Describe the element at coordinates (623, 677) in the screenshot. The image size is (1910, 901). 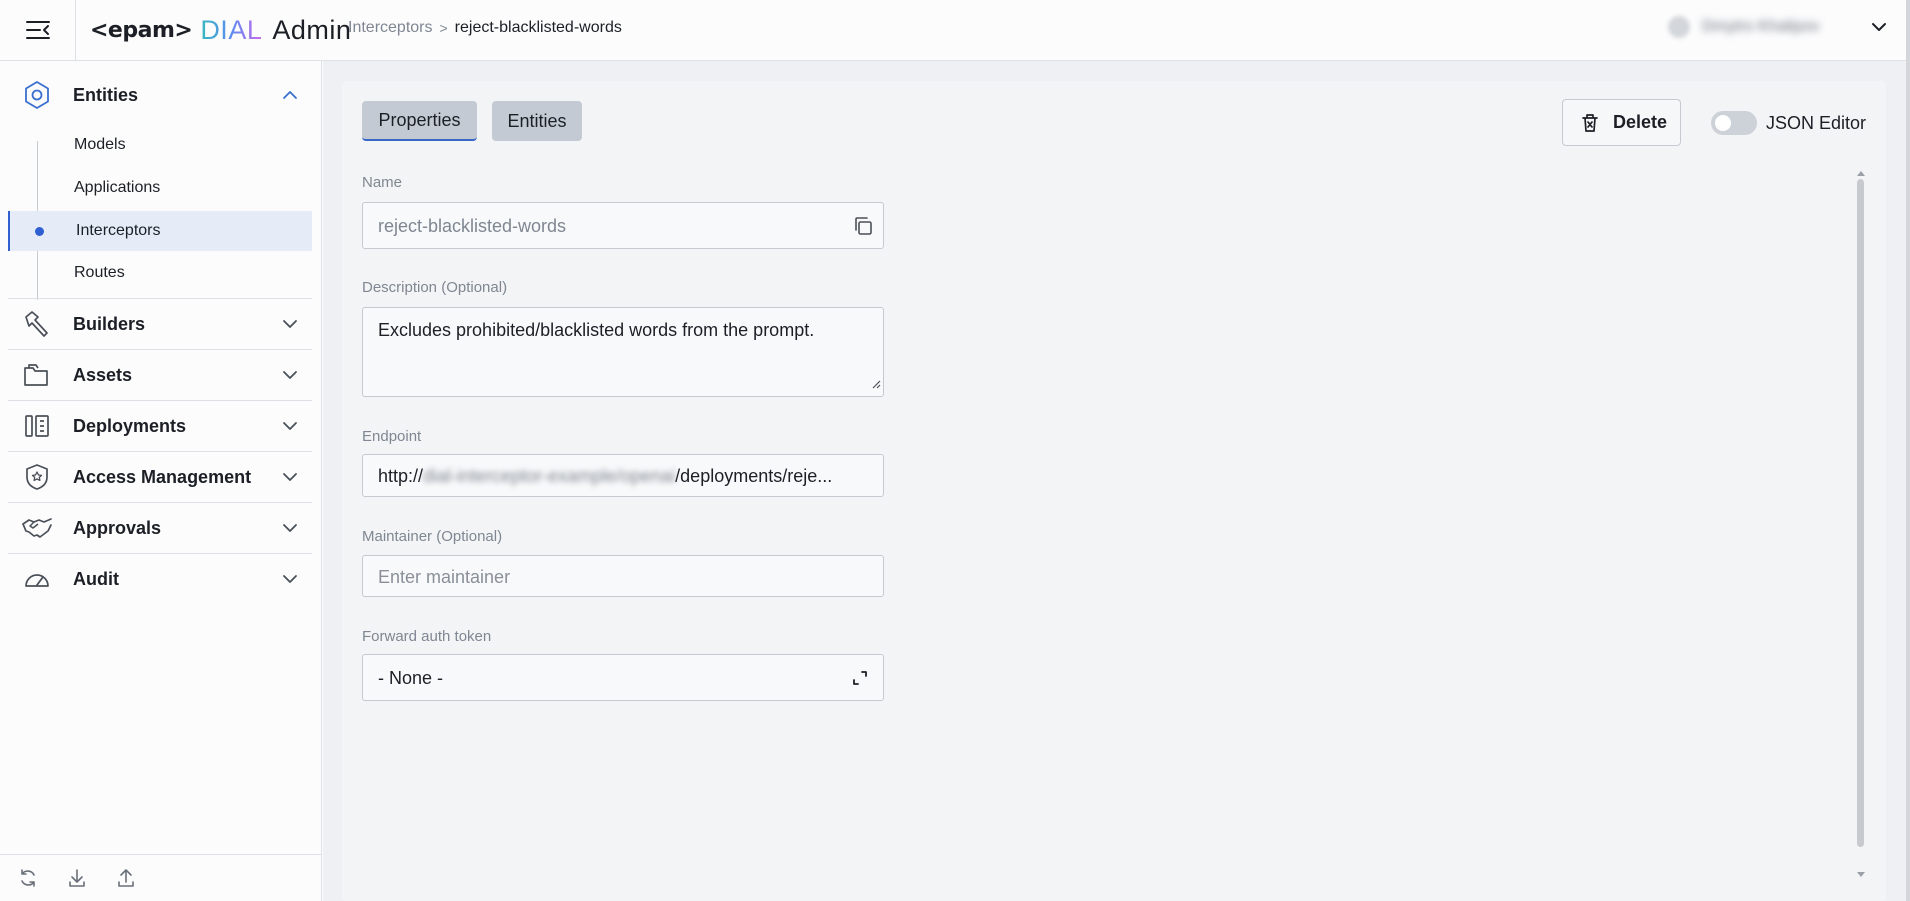
I see `forward-auth-token-select: - None -` at that location.